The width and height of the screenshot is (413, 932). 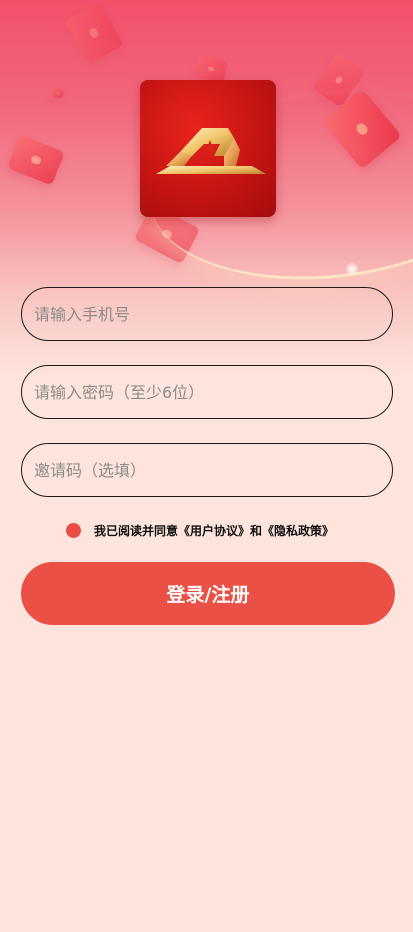 I want to click on agreement-row: 我已阅读并同意《用户协议》和《隐私政策》, so click(x=200, y=530).